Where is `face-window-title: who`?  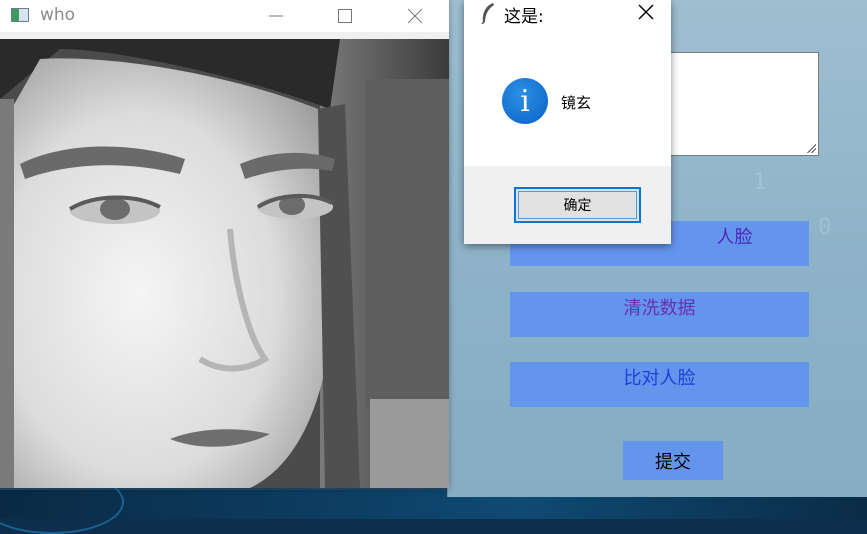
face-window-title: who is located at coordinates (58, 15).